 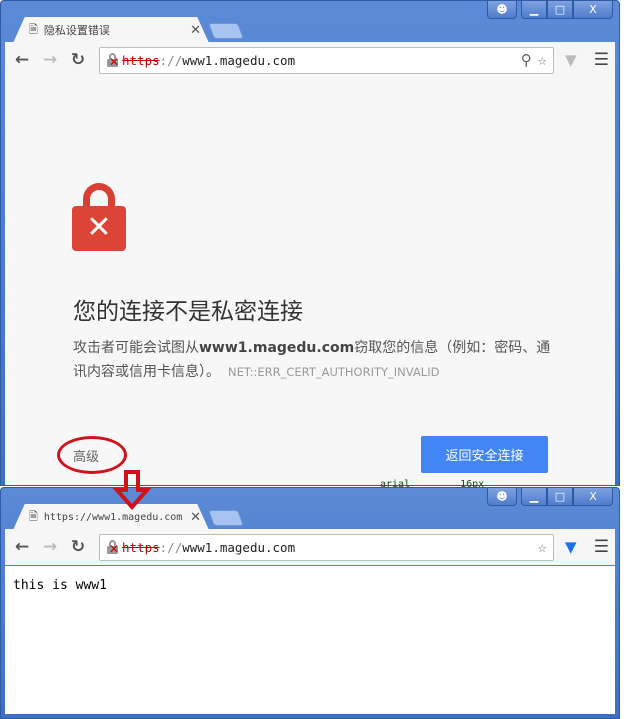 I want to click on red-lock-icon: ✕, so click(x=99, y=217).